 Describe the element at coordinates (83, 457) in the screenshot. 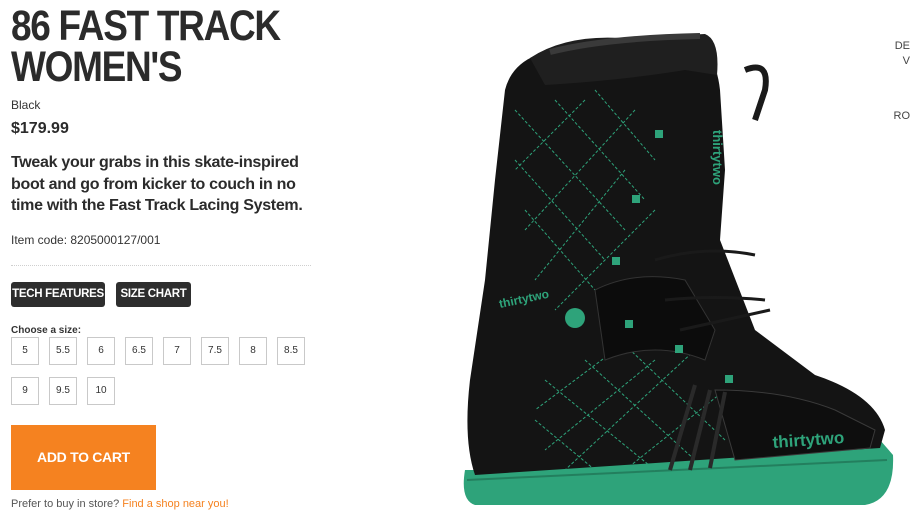

I see `add-to-cart-button: ADD TO CART` at that location.